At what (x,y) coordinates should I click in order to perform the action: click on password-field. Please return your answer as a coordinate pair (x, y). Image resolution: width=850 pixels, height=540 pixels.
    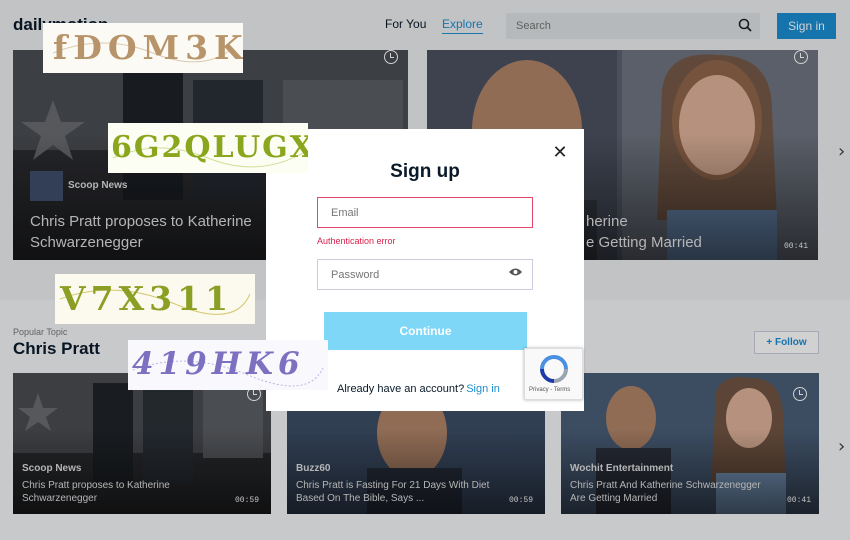
    Looking at the image, I should click on (425, 274).